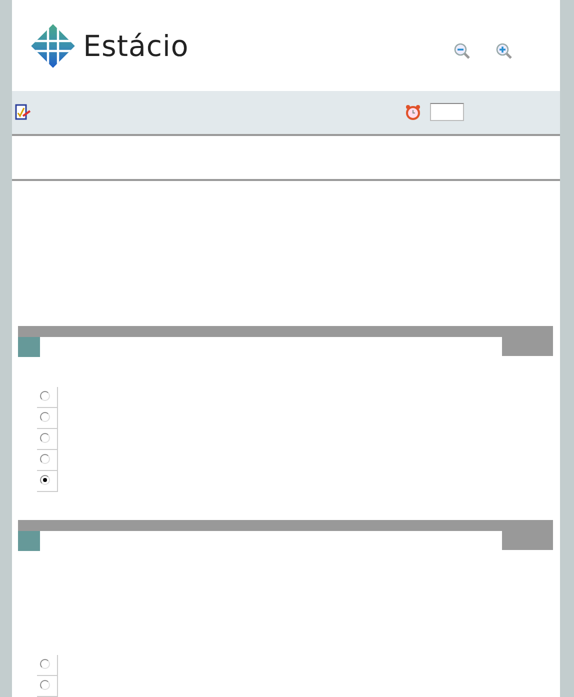  What do you see at coordinates (23, 112) in the screenshot?
I see `notepad-pencil-icon` at bounding box center [23, 112].